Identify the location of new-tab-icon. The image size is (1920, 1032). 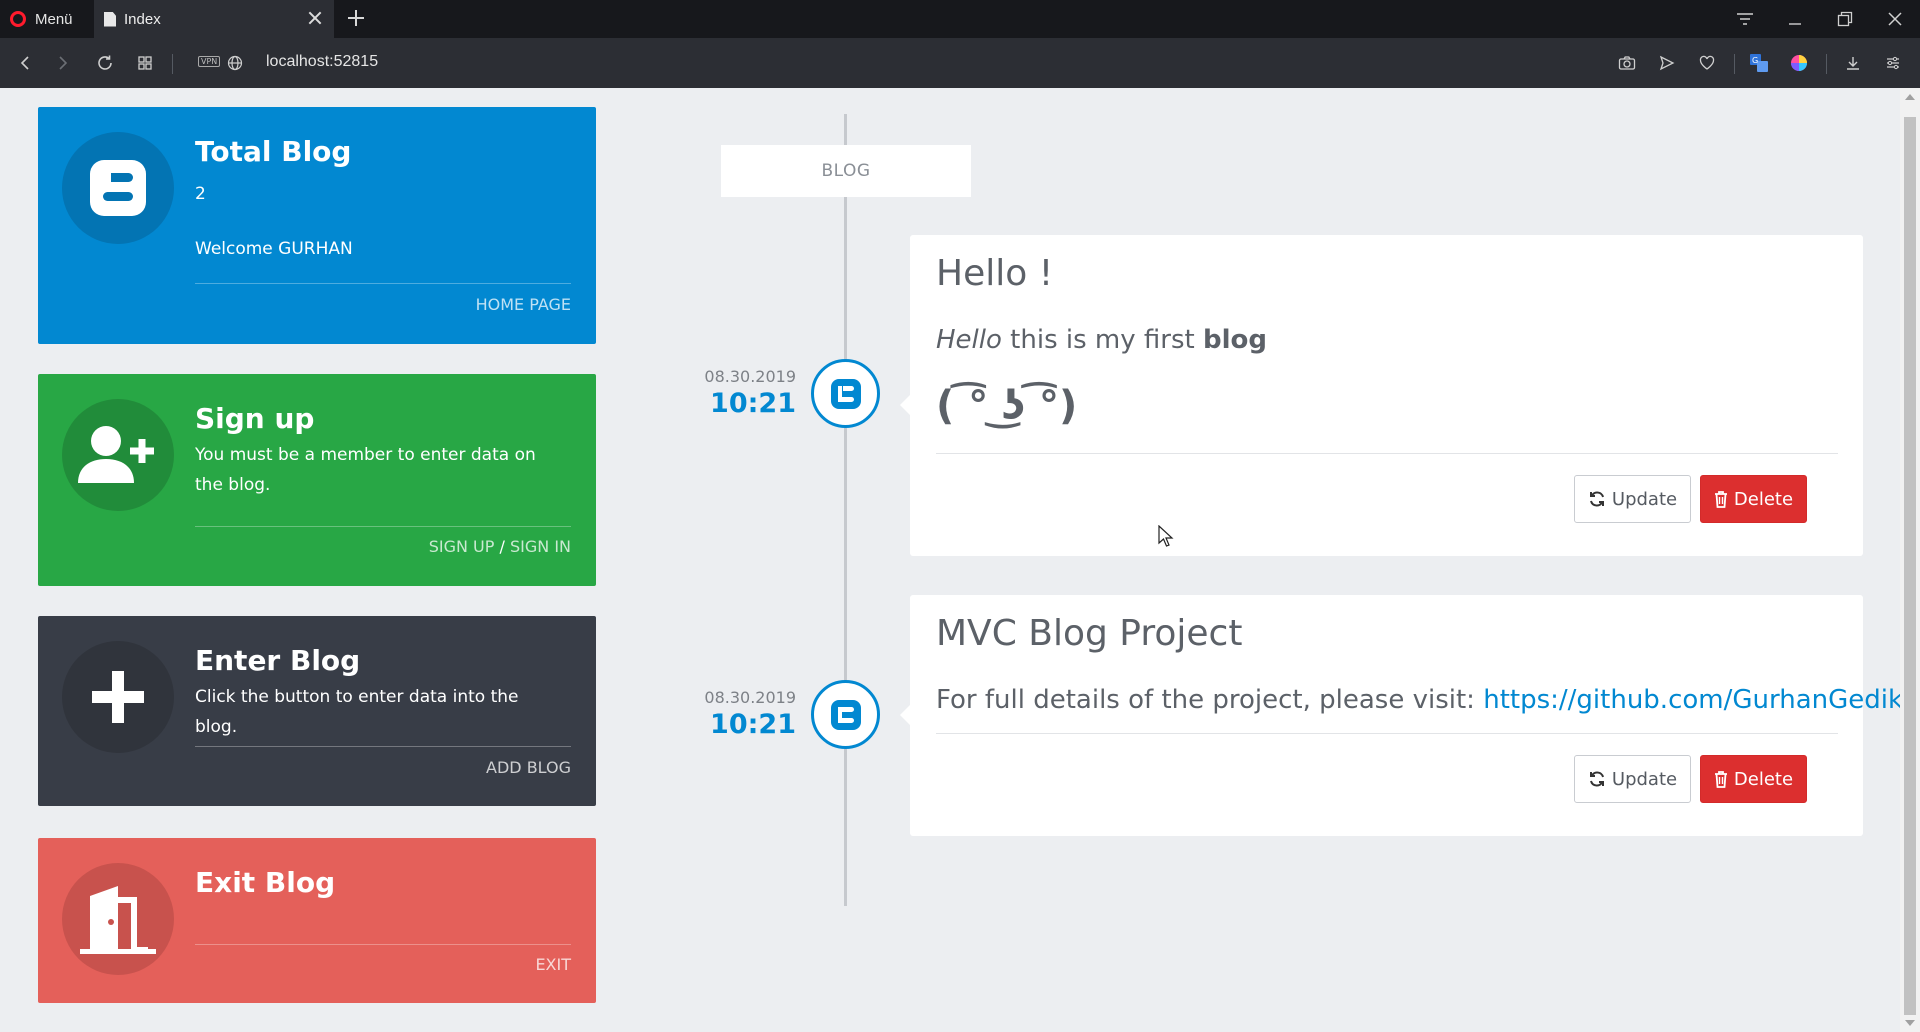
(356, 18).